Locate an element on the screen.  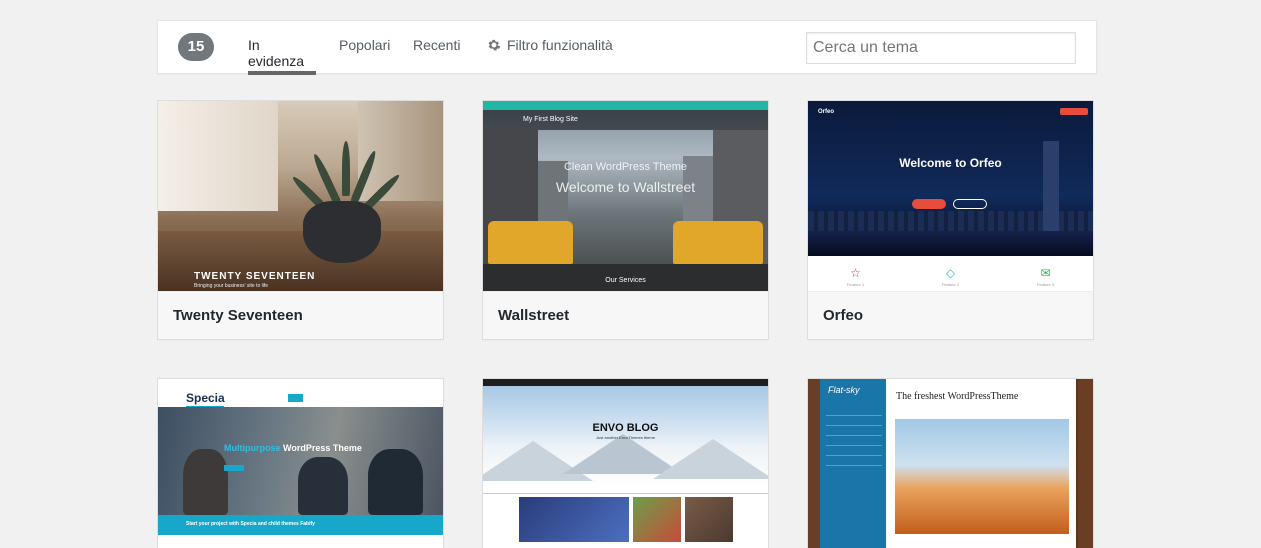
screenshot-topbar is located at coordinates (300, 385).